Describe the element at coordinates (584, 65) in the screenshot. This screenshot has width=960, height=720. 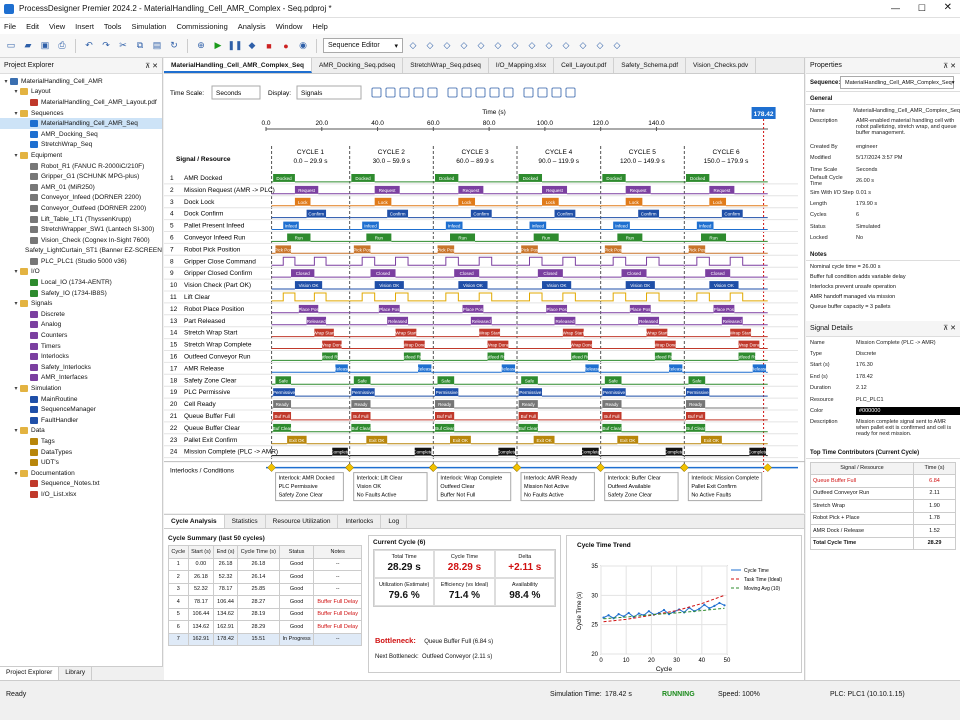
I see `doc-tab: Cell_Layout.pdf` at that location.